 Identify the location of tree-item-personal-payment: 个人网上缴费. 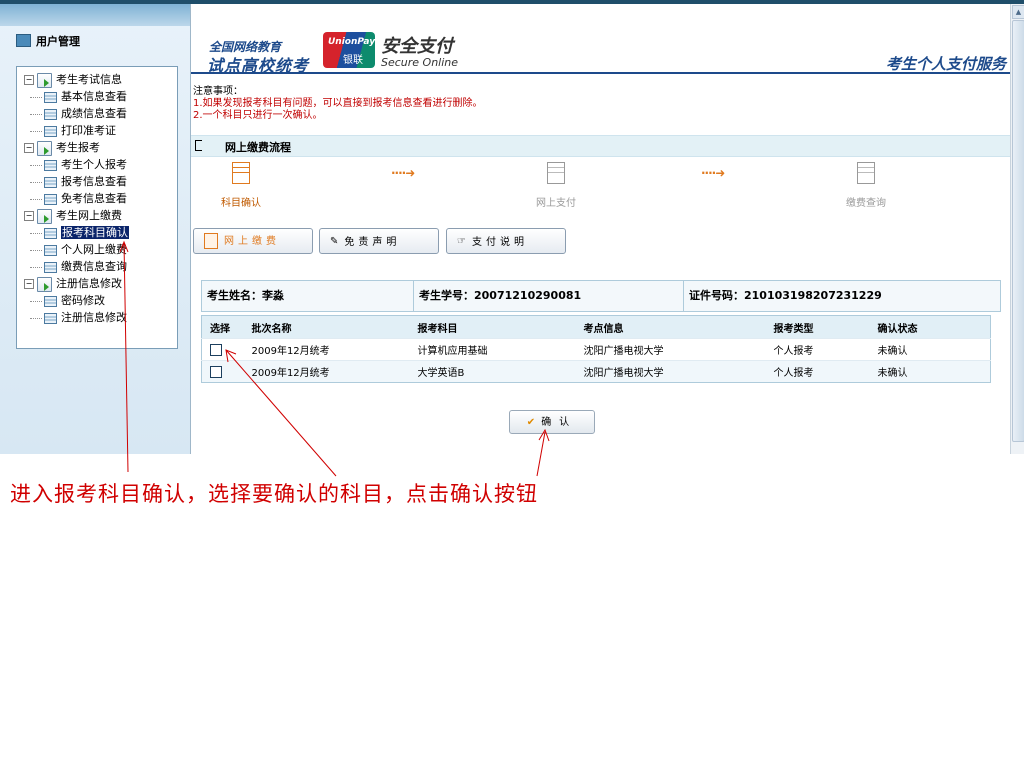
(78, 250).